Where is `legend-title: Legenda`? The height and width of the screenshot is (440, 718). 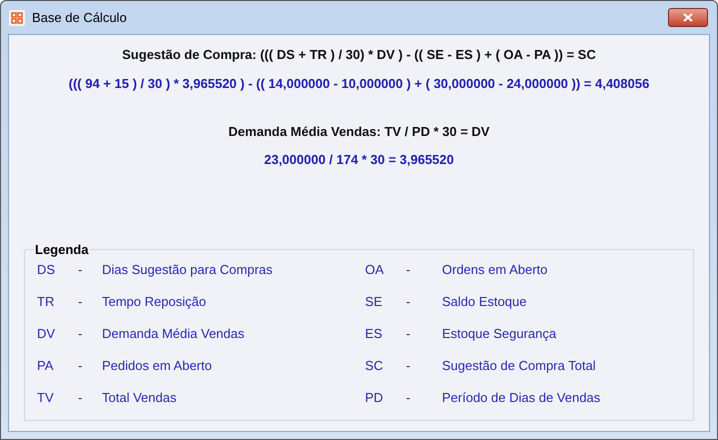 legend-title: Legenda is located at coordinates (62, 249).